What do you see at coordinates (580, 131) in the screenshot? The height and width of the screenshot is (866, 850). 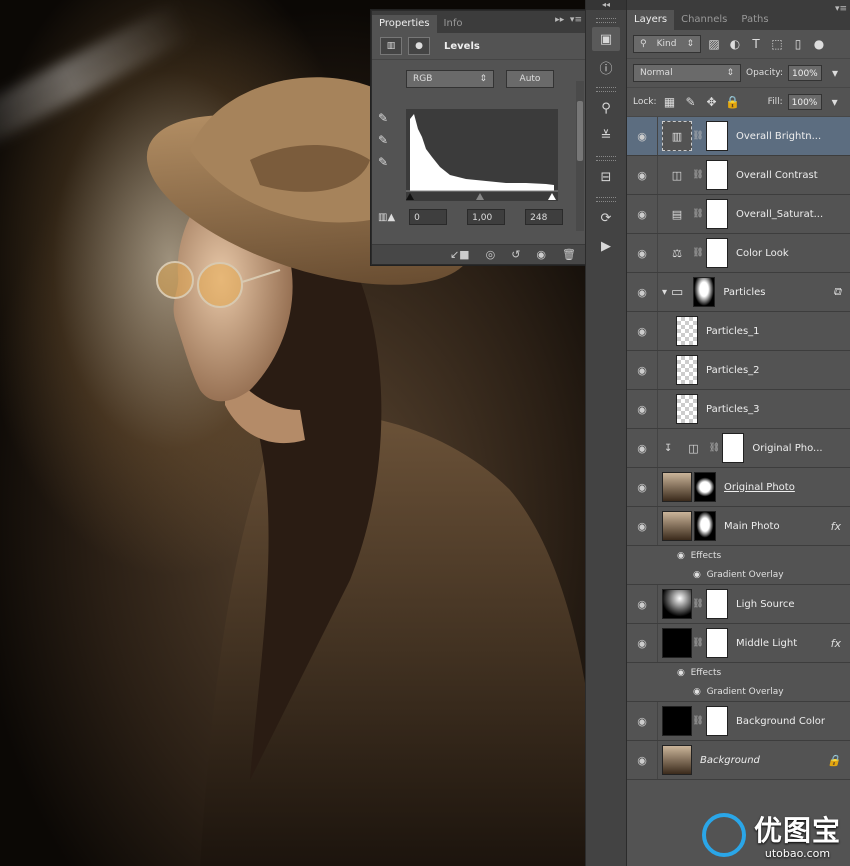 I see `scroll-thumb` at bounding box center [580, 131].